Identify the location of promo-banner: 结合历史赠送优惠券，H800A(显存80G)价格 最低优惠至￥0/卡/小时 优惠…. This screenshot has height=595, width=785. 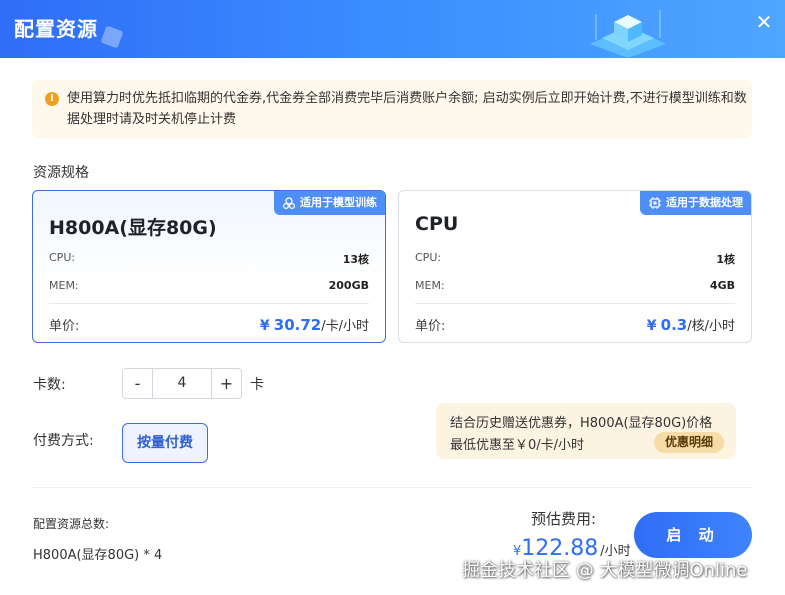
(586, 431).